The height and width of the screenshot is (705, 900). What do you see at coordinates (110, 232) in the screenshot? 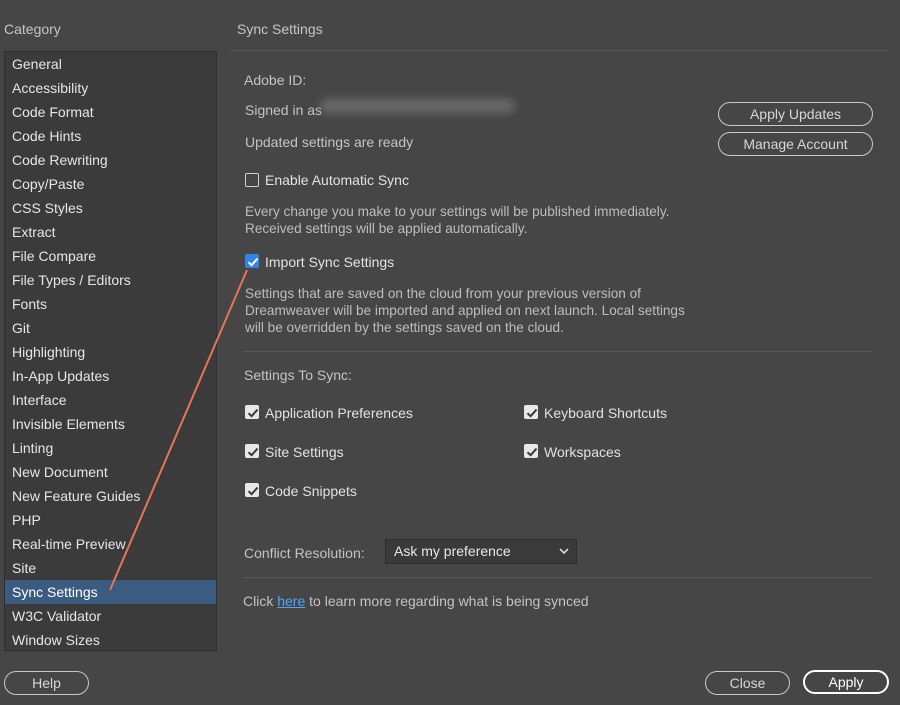
I see `category-item-extract: Extract` at bounding box center [110, 232].